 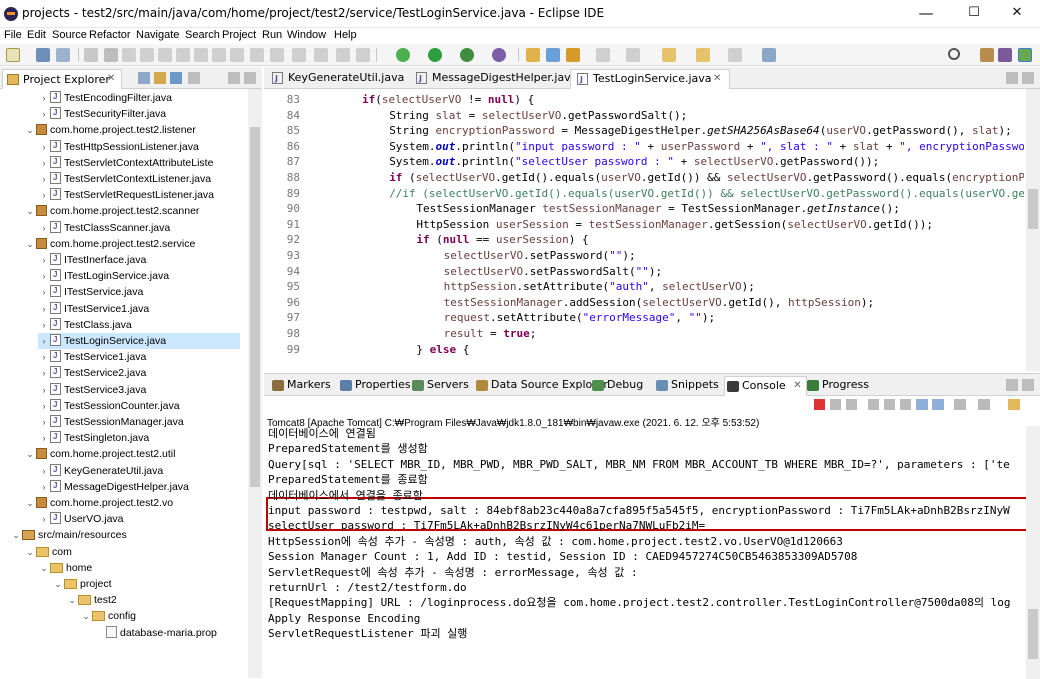 What do you see at coordinates (435, 55) in the screenshot?
I see `run-icon` at bounding box center [435, 55].